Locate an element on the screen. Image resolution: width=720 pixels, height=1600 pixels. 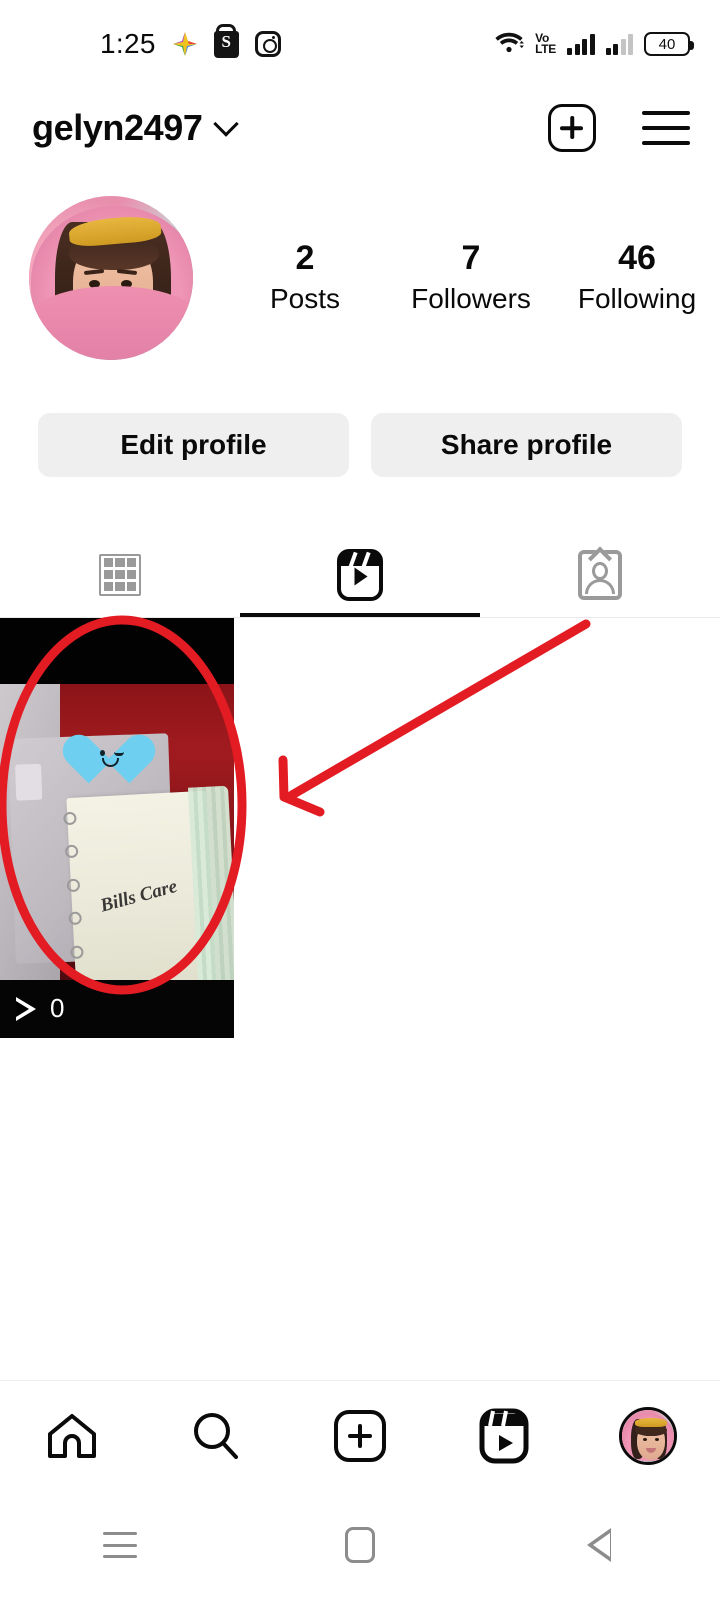
profile-header: gelyn2497 is located at coordinates (360, 128).